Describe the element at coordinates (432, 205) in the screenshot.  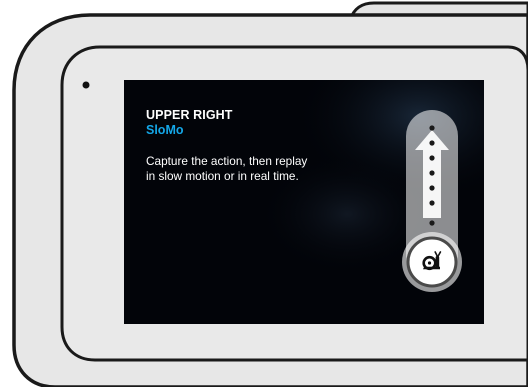
I see `swipe-up-gesture` at that location.